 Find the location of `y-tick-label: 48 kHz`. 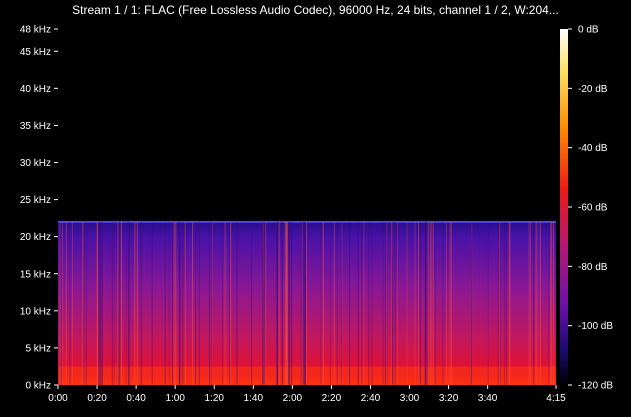

y-tick-label: 48 kHz is located at coordinates (35, 30).